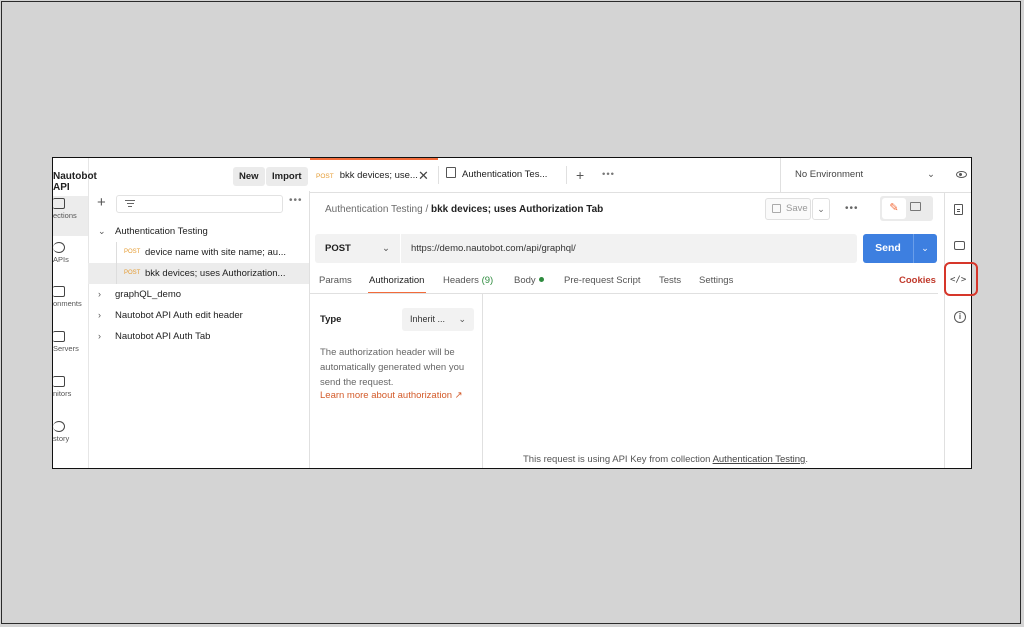  What do you see at coordinates (821, 209) in the screenshot?
I see `save-dropdown-button: ⌄` at bounding box center [821, 209].